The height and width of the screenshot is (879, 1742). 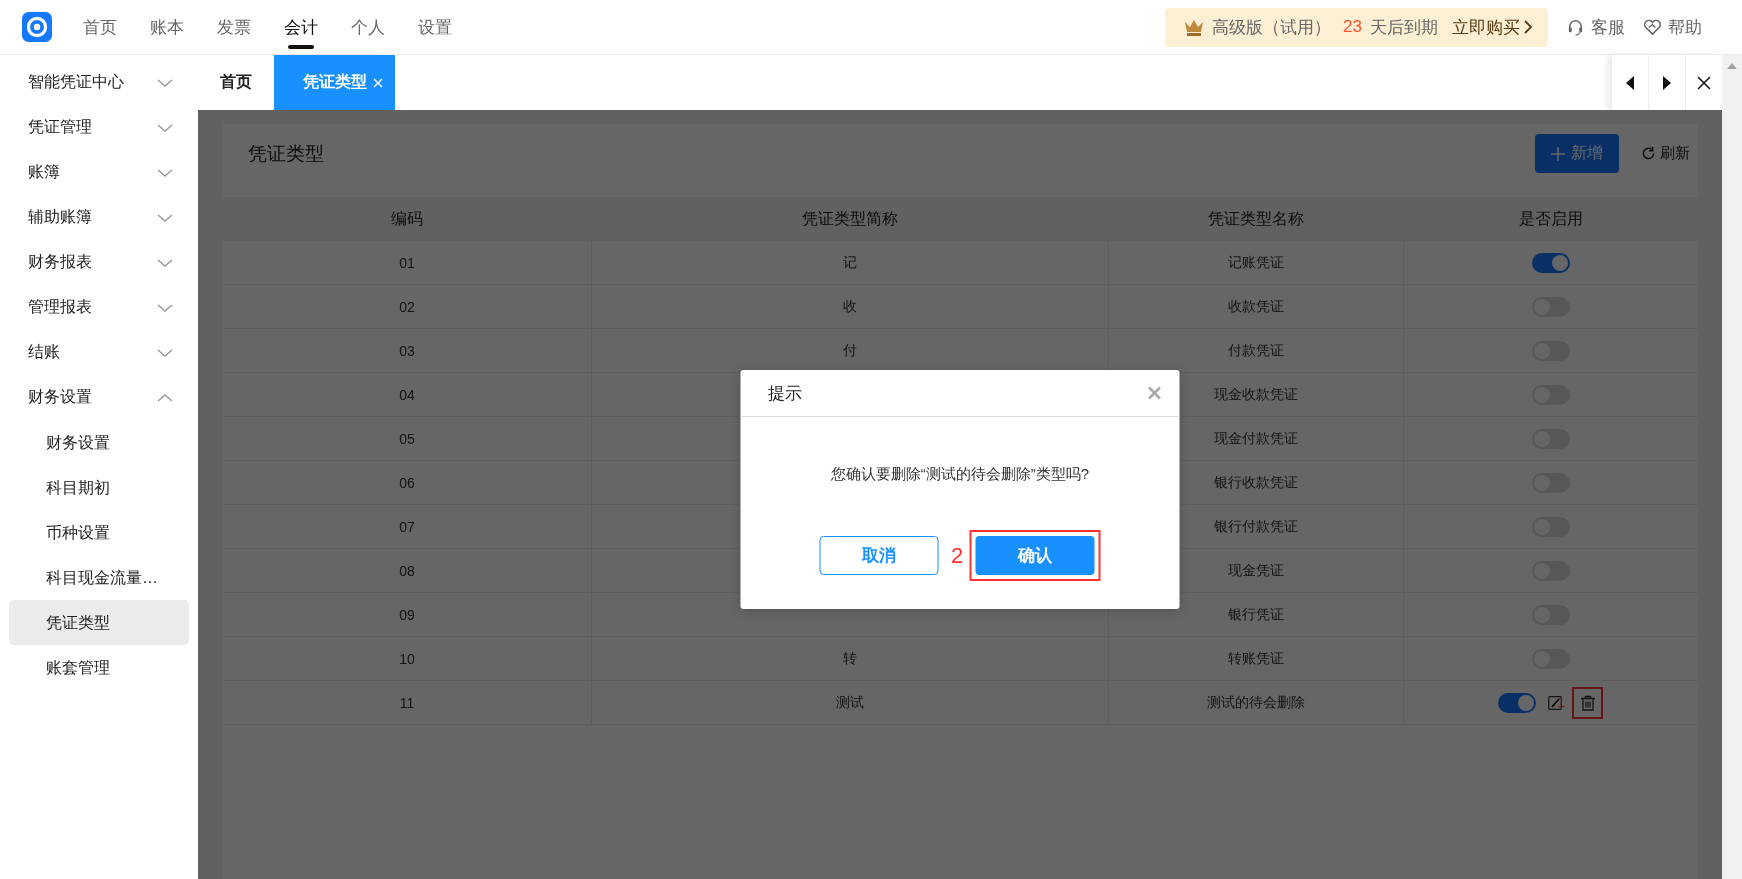 What do you see at coordinates (234, 27) in the screenshot?
I see `nav-tab: 发票` at bounding box center [234, 27].